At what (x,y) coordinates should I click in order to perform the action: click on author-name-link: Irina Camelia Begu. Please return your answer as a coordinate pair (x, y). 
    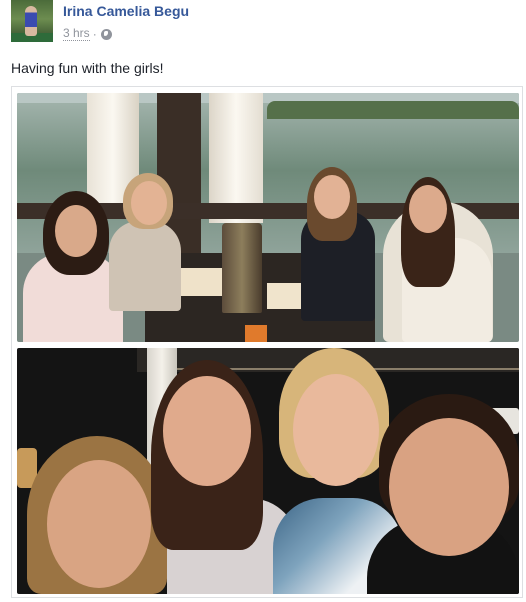
    Looking at the image, I should click on (126, 11).